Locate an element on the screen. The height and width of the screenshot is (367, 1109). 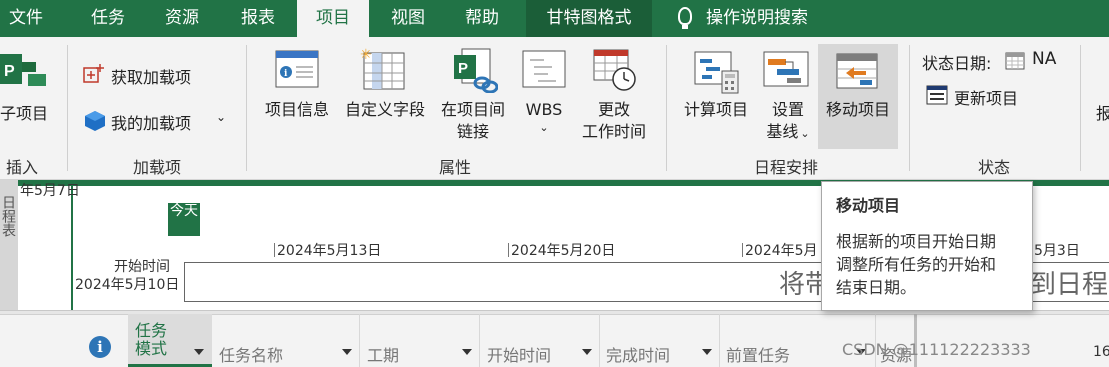
timeline-tick-label: 2024年5月13日 is located at coordinates (329, 251).